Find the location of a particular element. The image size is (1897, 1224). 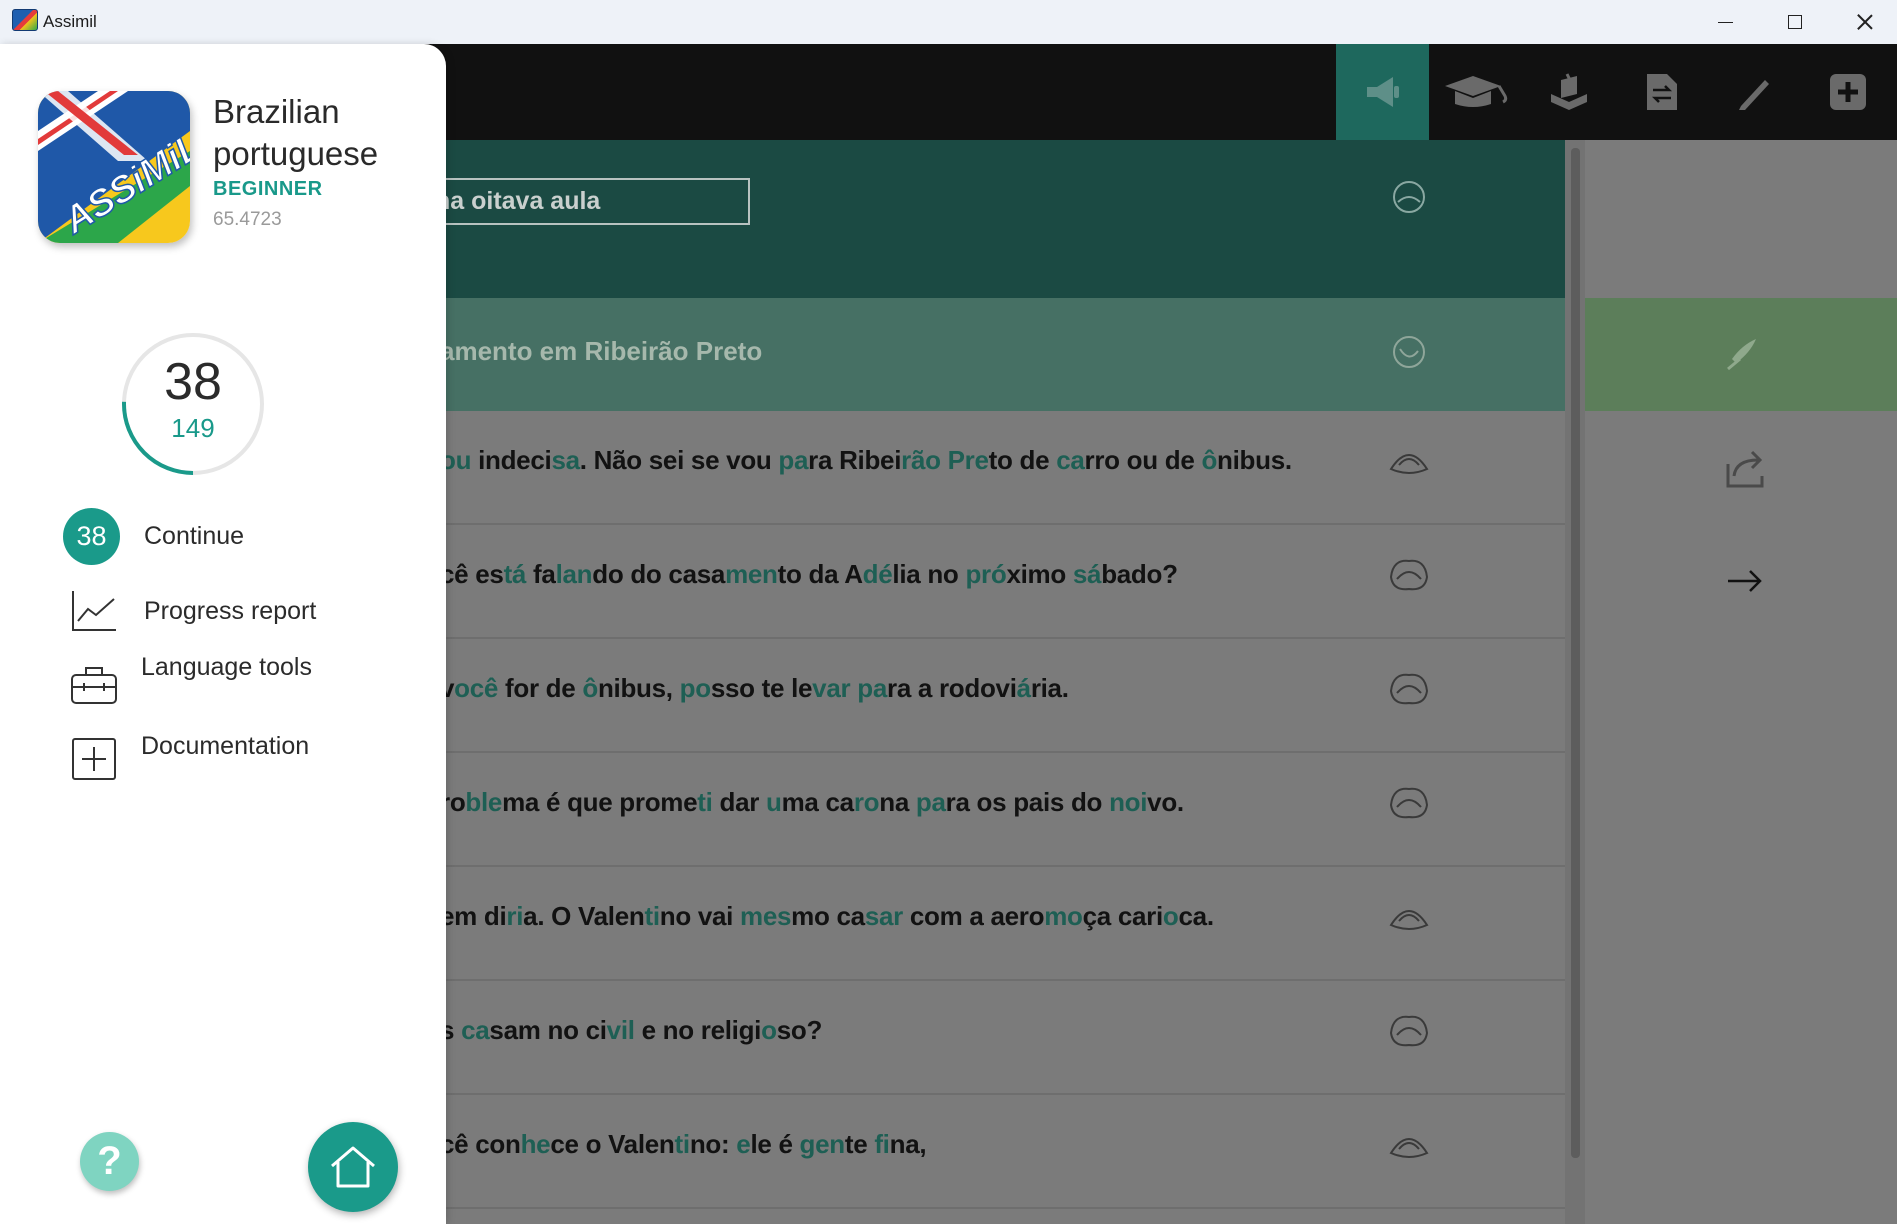

toolbox-icon is located at coordinates (94, 685).